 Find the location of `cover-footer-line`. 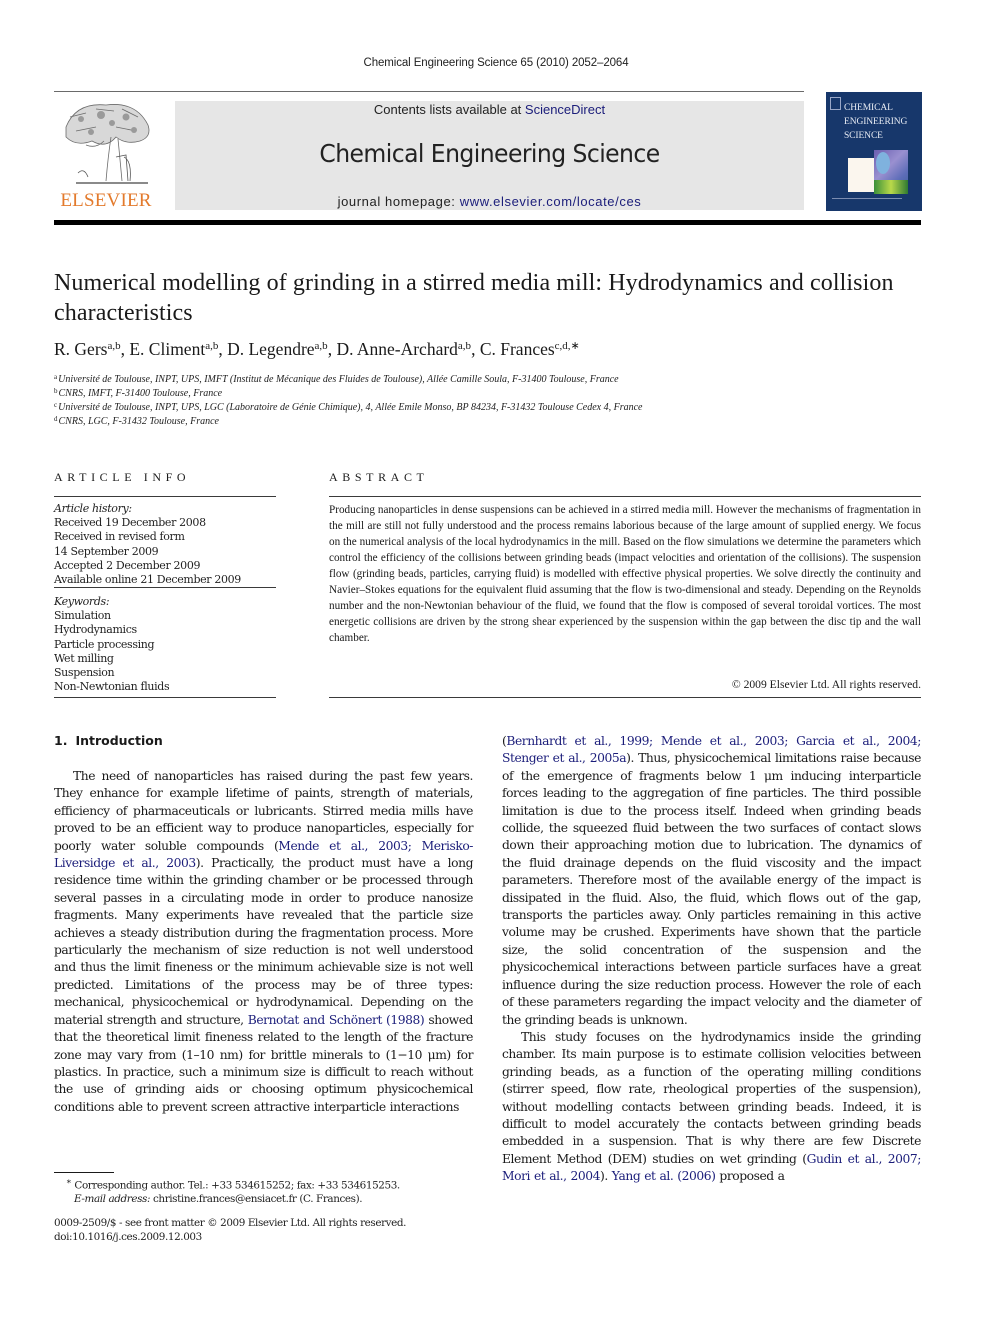

cover-footer-line is located at coordinates (867, 198).